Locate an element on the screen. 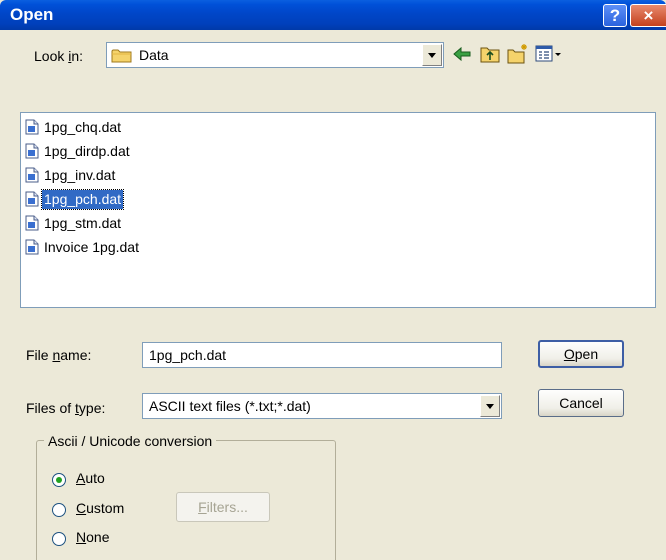 The width and height of the screenshot is (666, 560). new-folder-icon is located at coordinates (518, 54).